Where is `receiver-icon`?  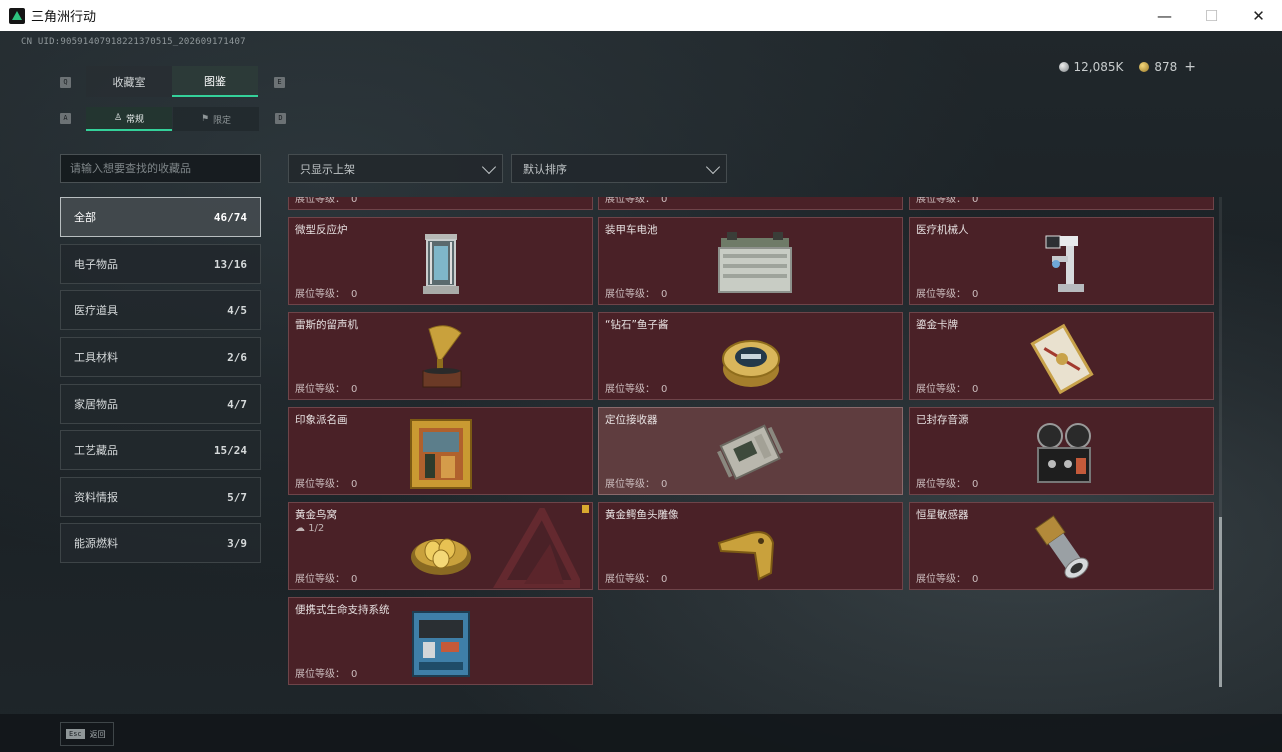 receiver-icon is located at coordinates (749, 452).